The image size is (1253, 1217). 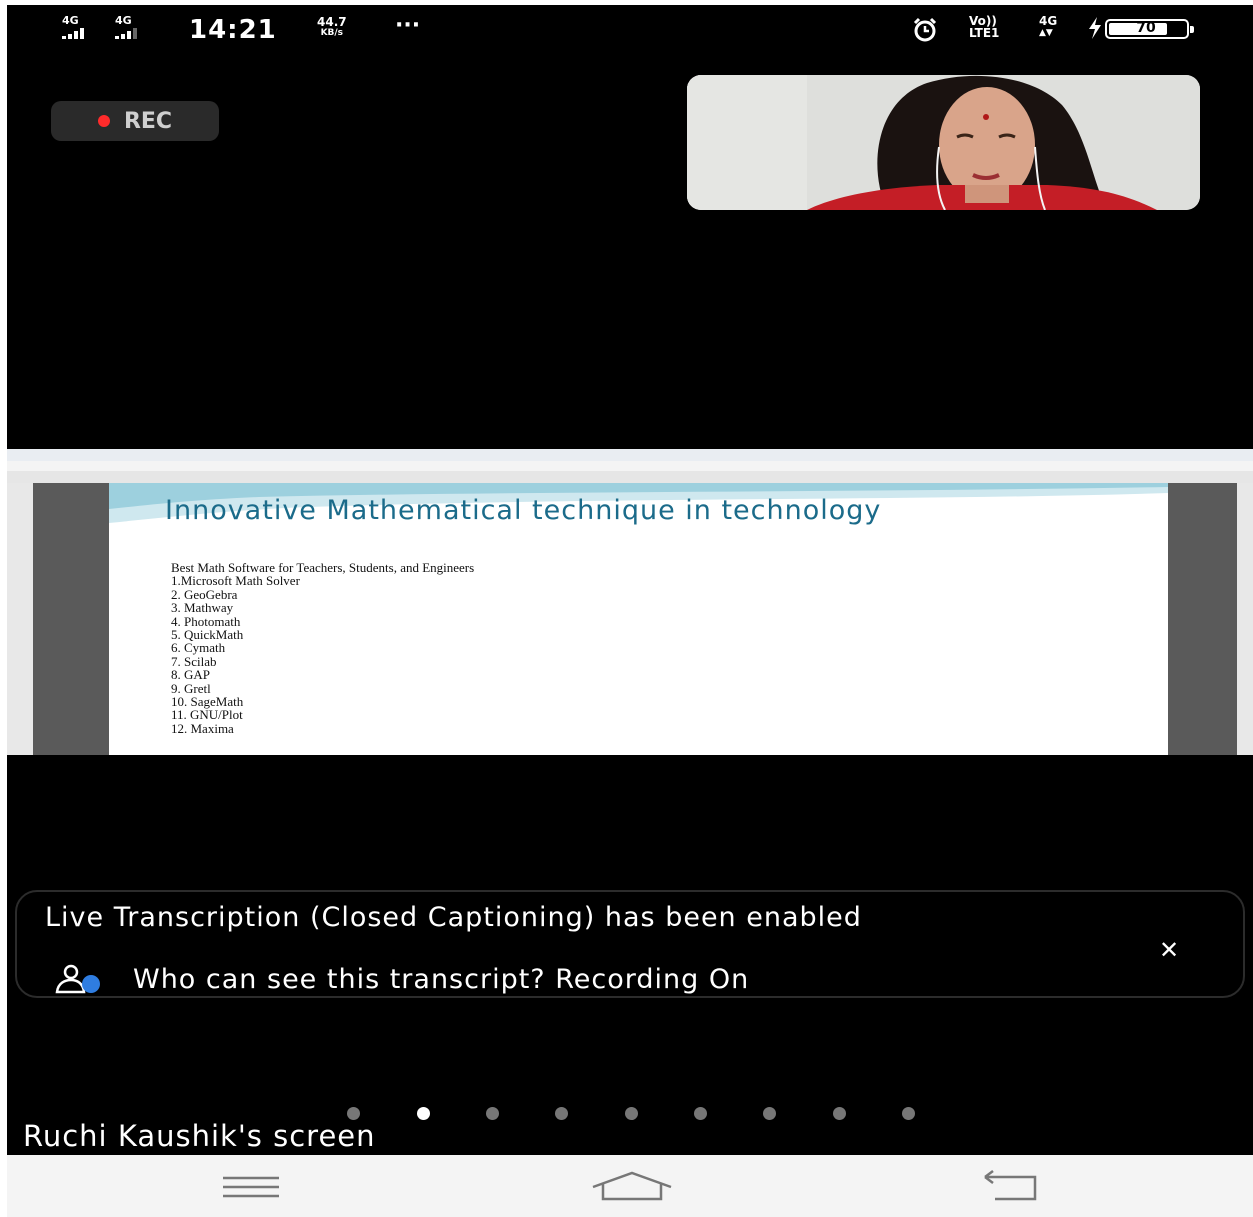 What do you see at coordinates (199, 1136) in the screenshot?
I see `screen-owner-label: Ruchi Kaushik's screen` at bounding box center [199, 1136].